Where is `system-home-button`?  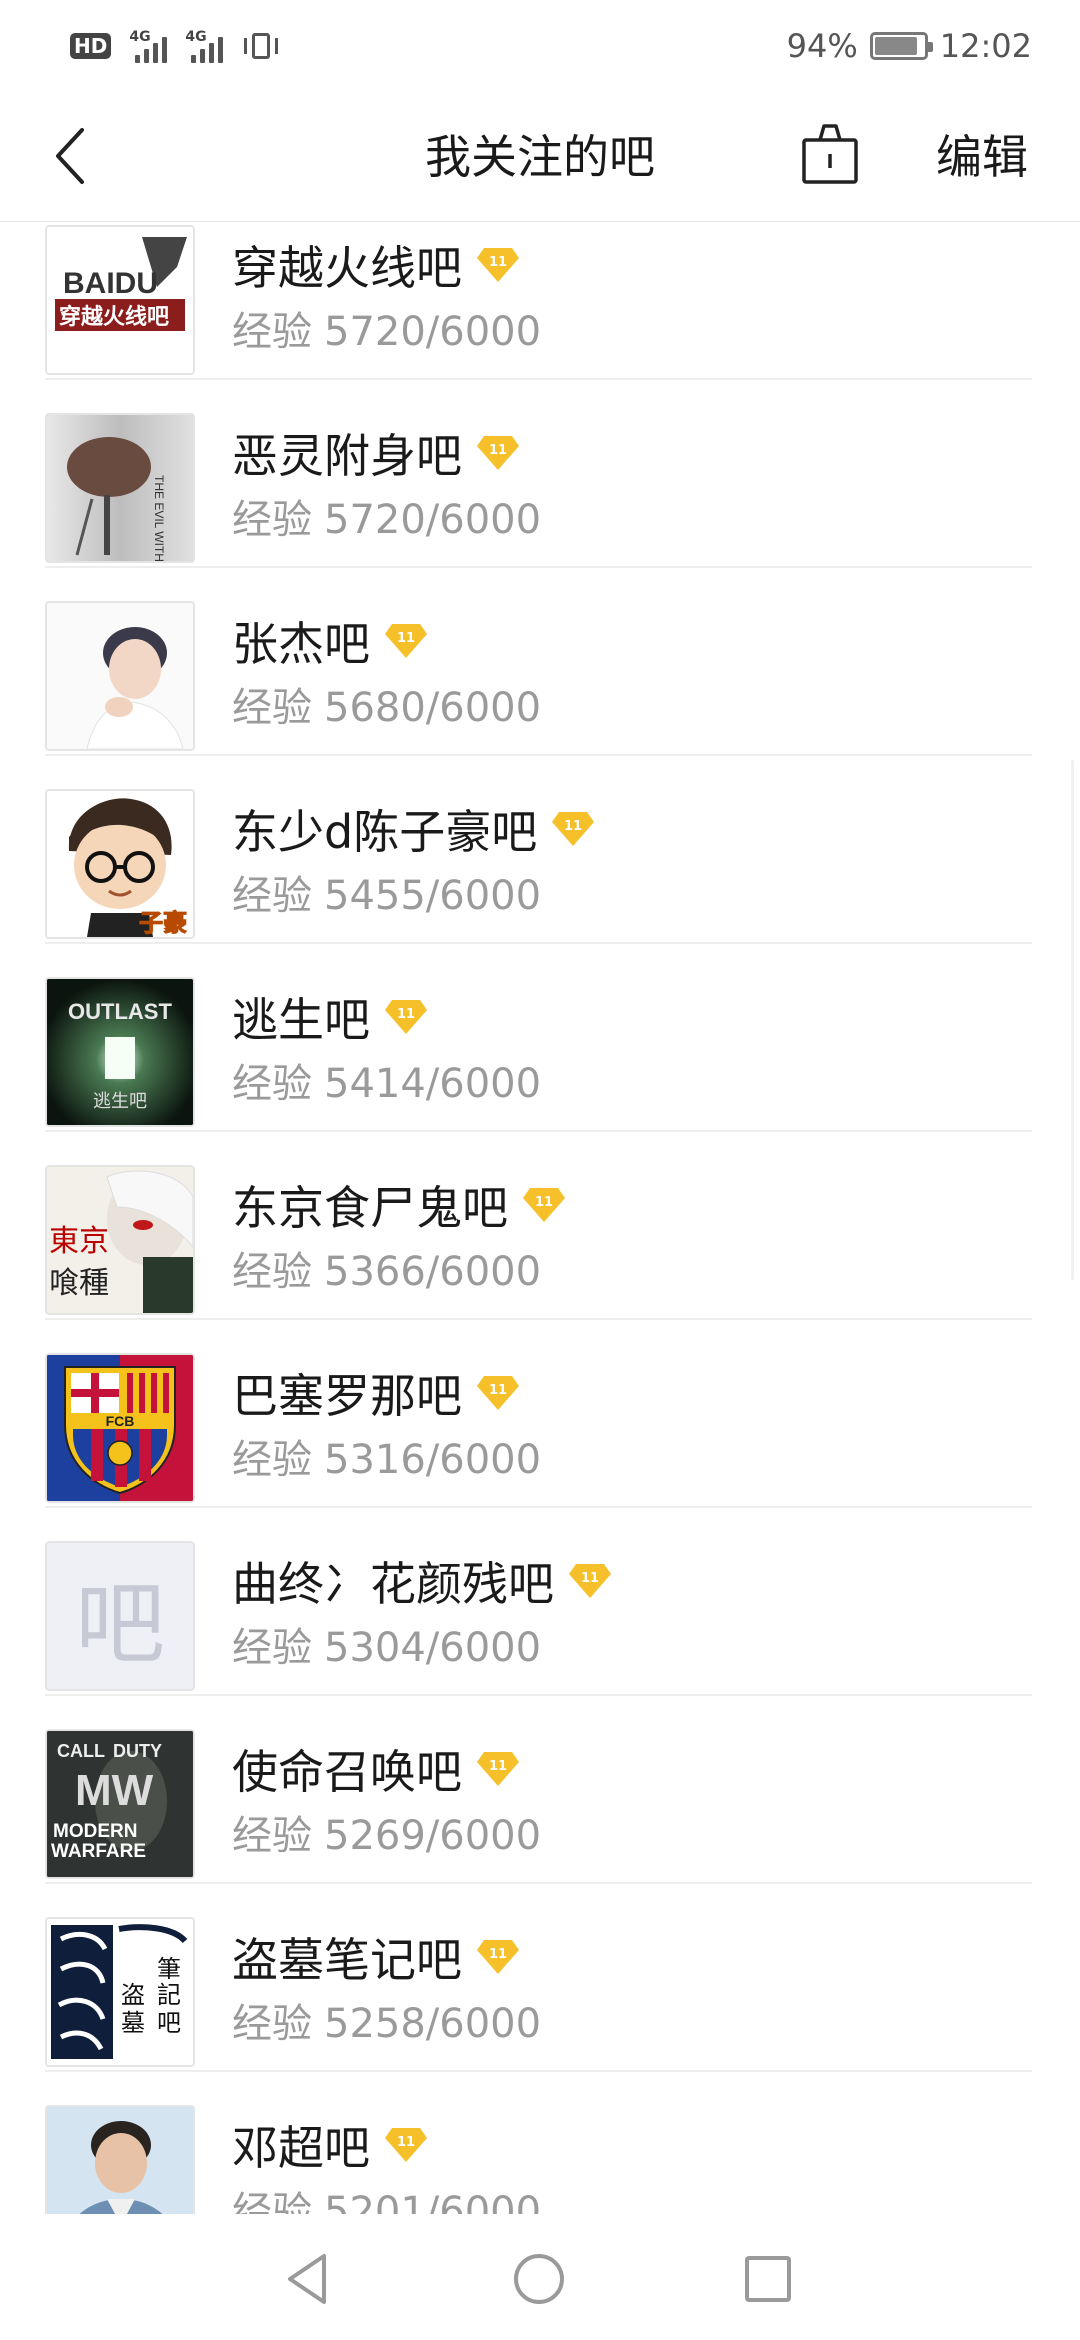 system-home-button is located at coordinates (539, 2279).